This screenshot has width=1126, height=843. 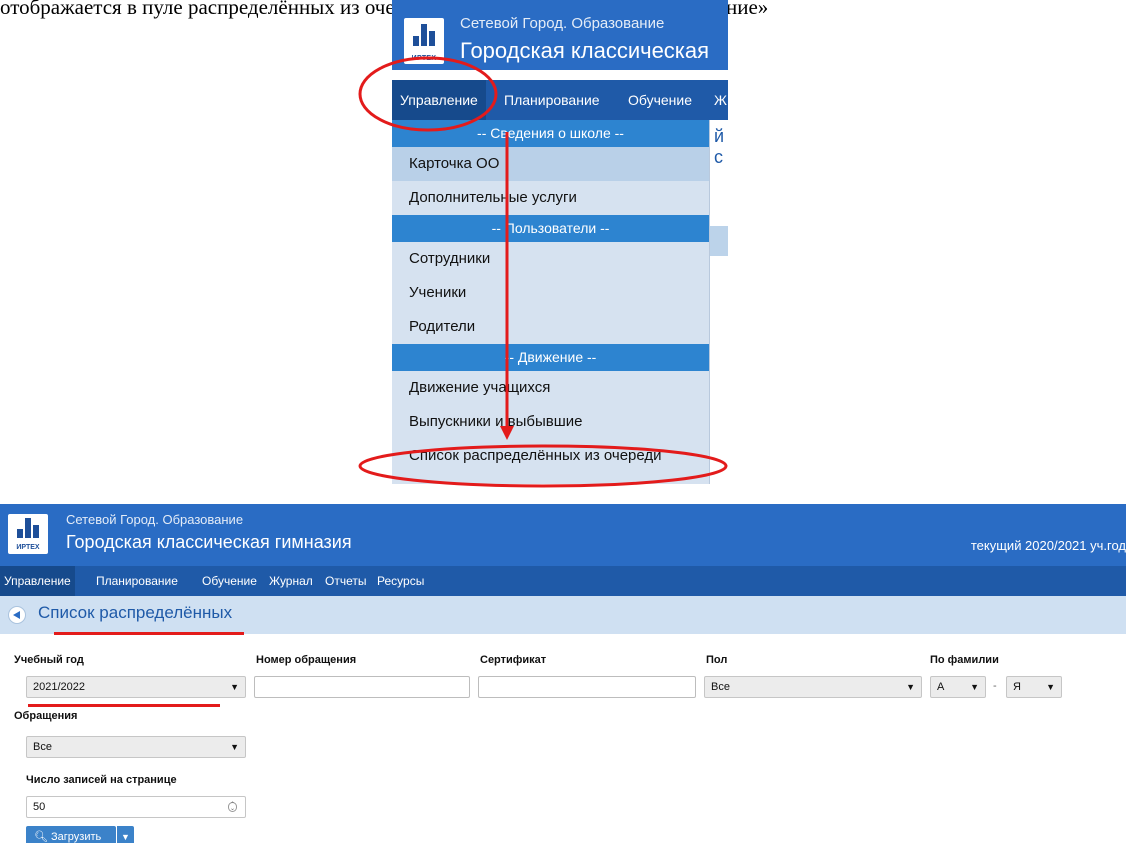 I want to click on current-year: текущий 2020/2021 уч.год, so click(x=1048, y=545).